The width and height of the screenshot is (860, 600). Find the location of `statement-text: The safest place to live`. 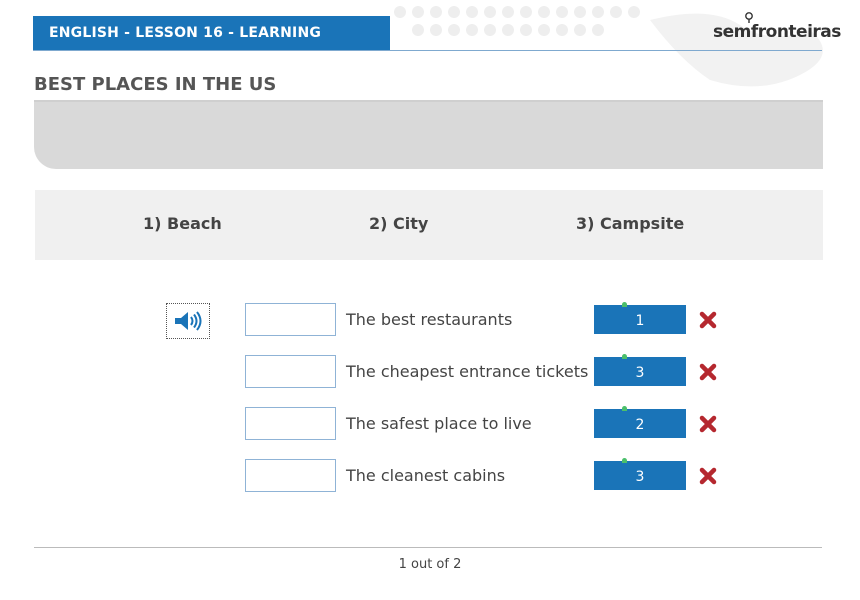

statement-text: The safest place to live is located at coordinates (439, 423).